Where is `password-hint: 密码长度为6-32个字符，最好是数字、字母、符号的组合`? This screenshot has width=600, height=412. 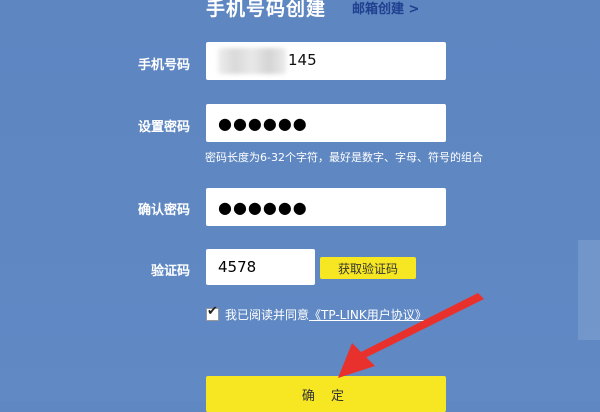 password-hint: 密码长度为6-32个字符，最好是数字、字母、符号的组合 is located at coordinates (344, 157).